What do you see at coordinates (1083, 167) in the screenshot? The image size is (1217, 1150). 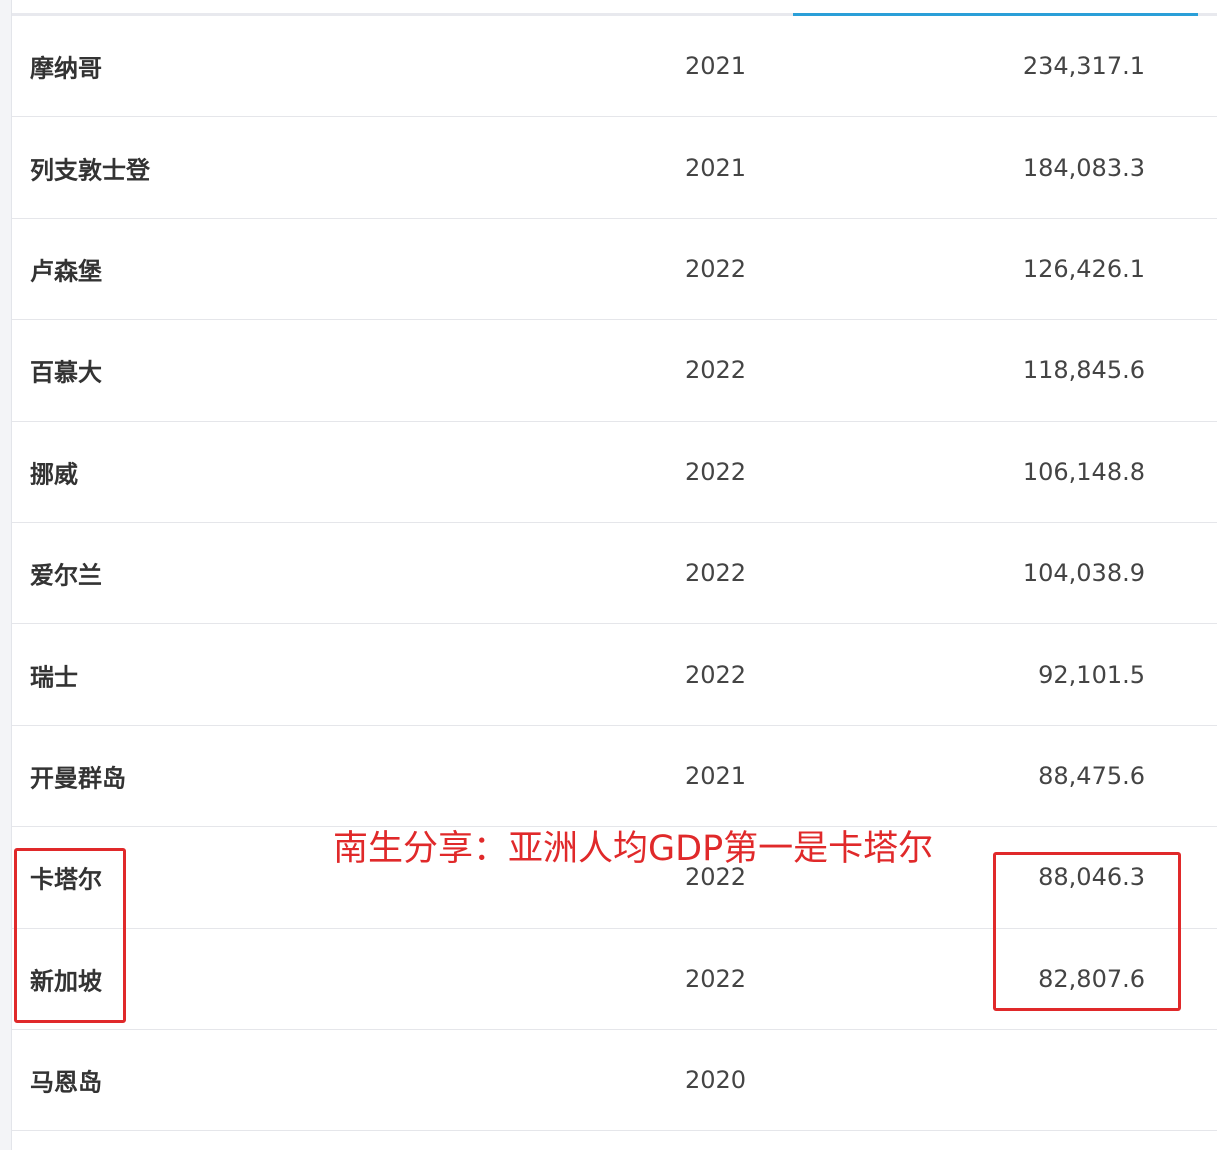 I see `gdp-value-cell: 184,083.3` at bounding box center [1083, 167].